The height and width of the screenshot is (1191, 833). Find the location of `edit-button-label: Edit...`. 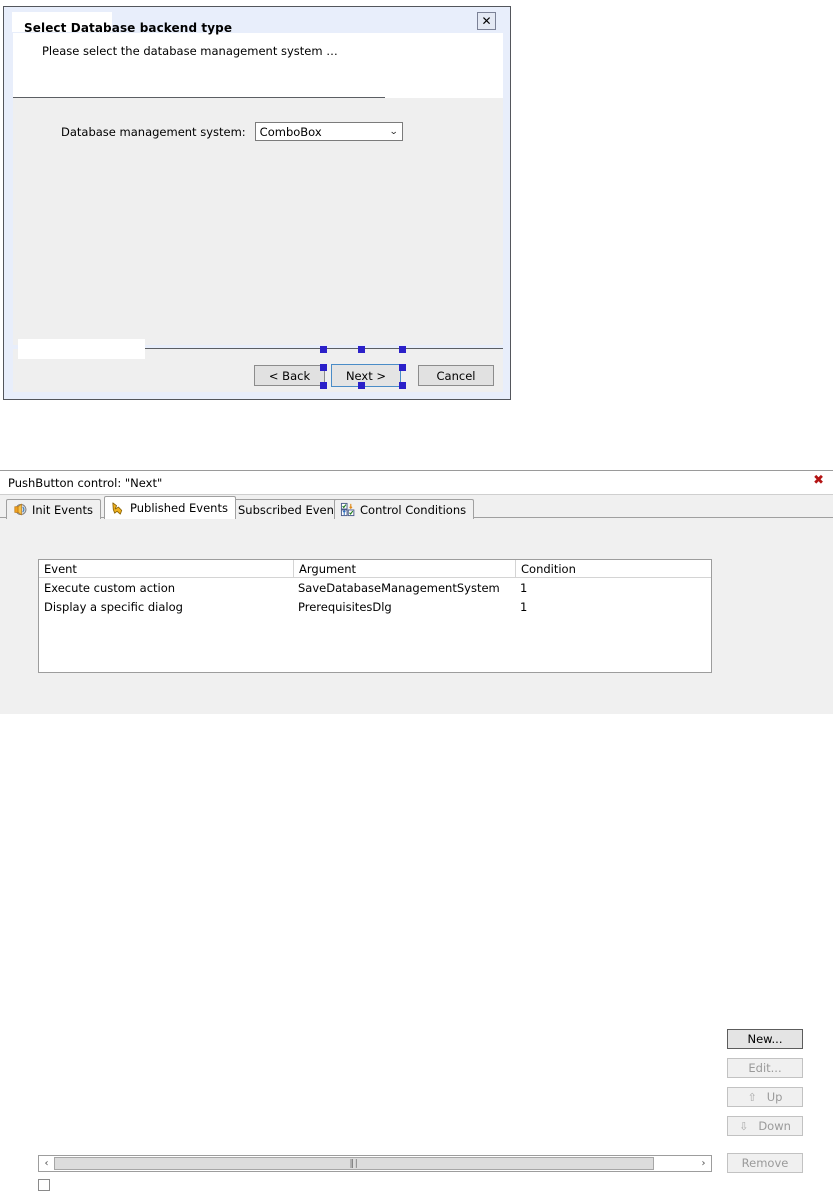

edit-button-label: Edit... is located at coordinates (765, 1068).